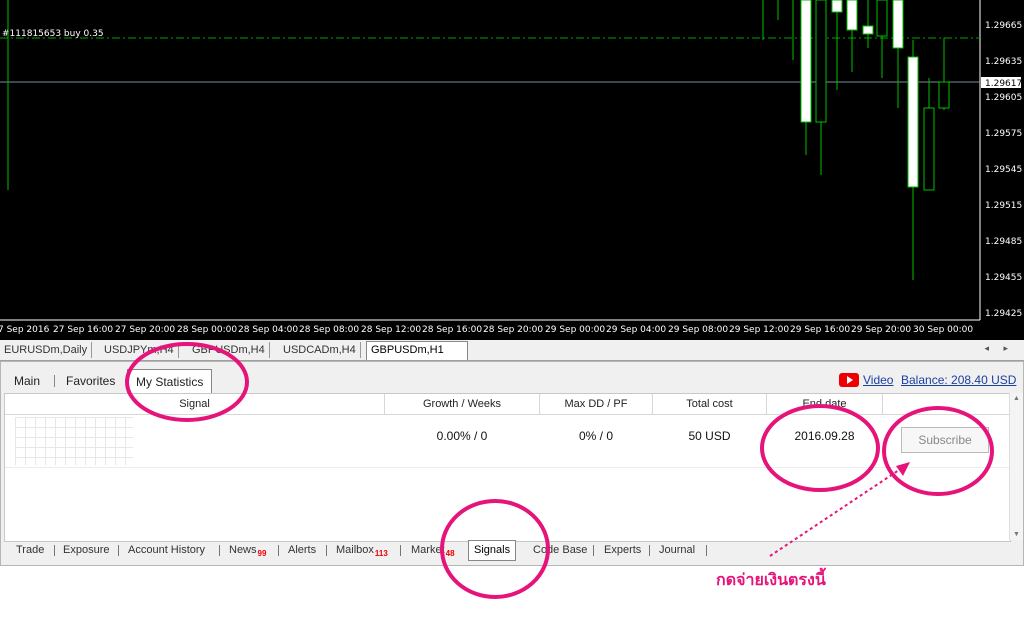 This screenshot has height=637, width=1024. What do you see at coordinates (622, 550) in the screenshot?
I see `tab-experts: Experts` at bounding box center [622, 550].